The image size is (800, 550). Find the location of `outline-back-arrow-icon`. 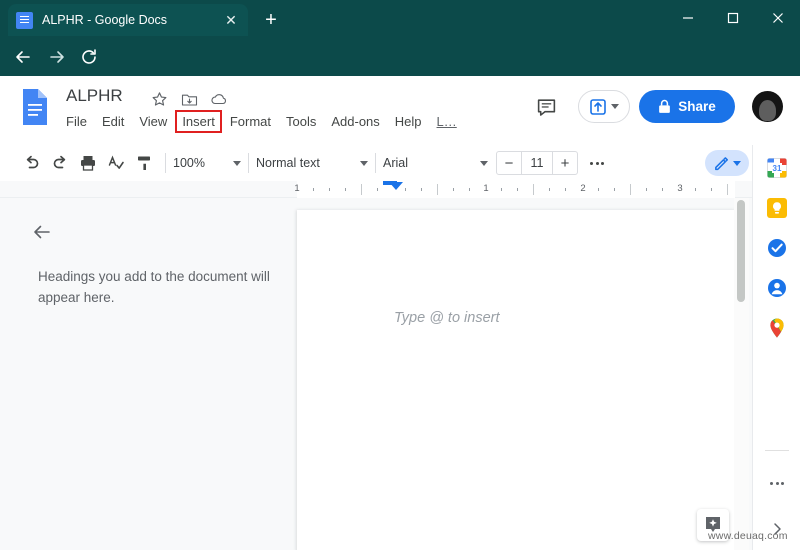

outline-back-arrow-icon is located at coordinates (42, 232).